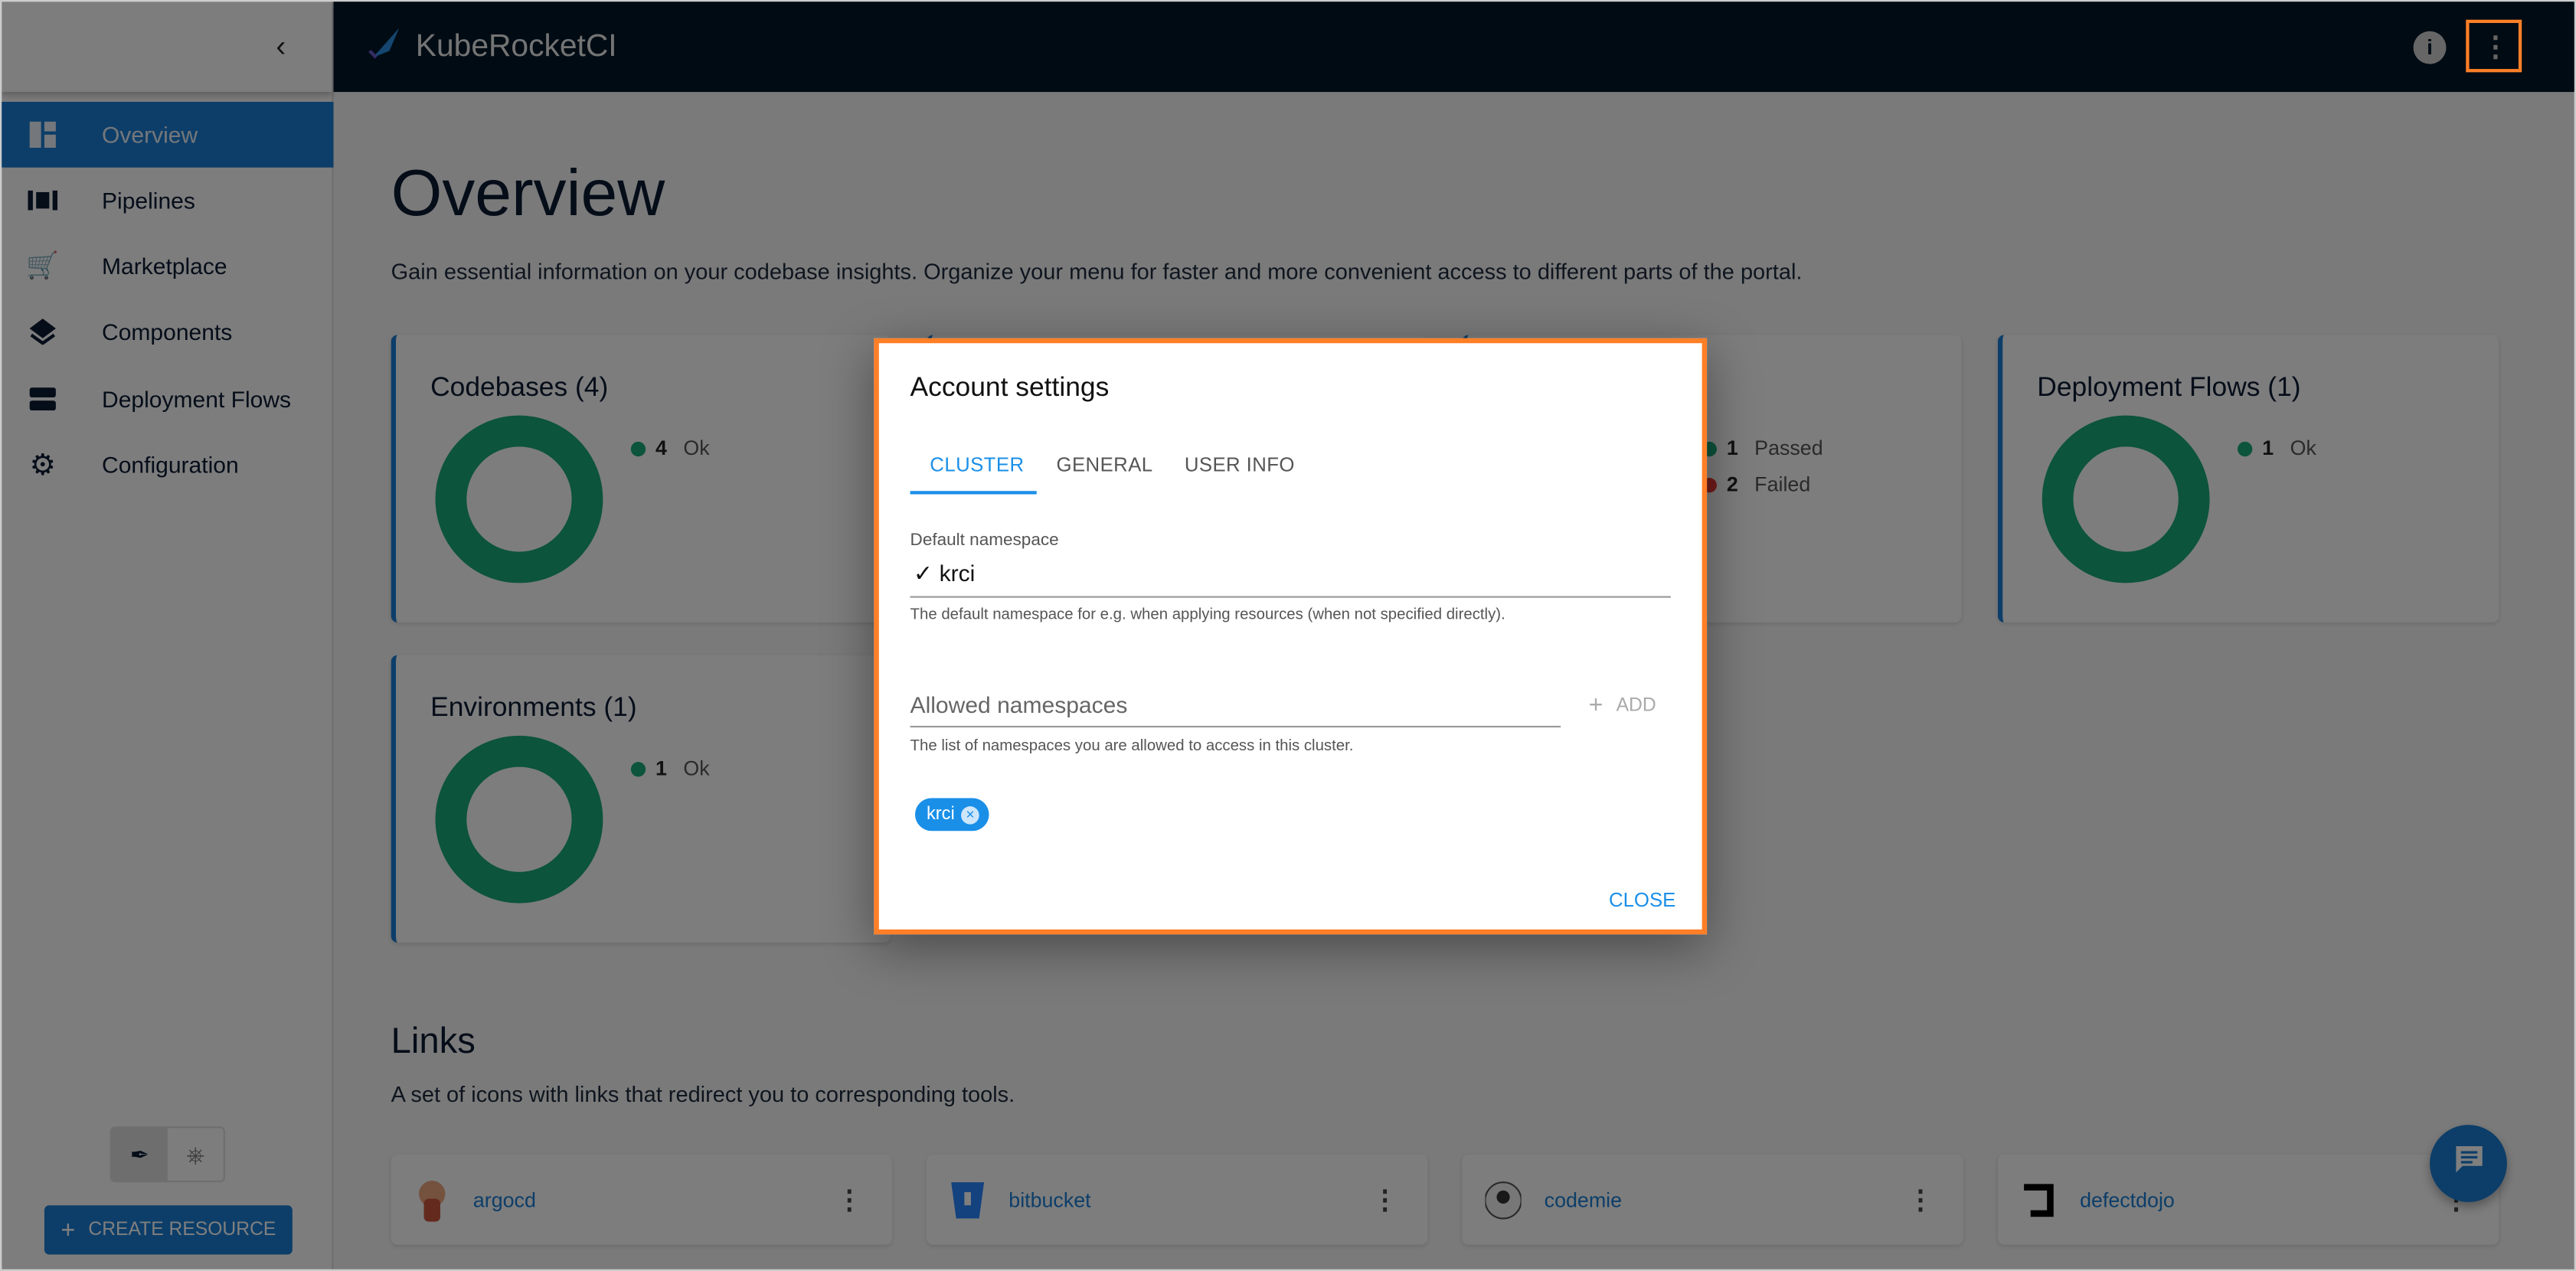 The width and height of the screenshot is (2576, 1271). I want to click on allowed-namespaces-input: Allowed namespaces, so click(1235, 704).